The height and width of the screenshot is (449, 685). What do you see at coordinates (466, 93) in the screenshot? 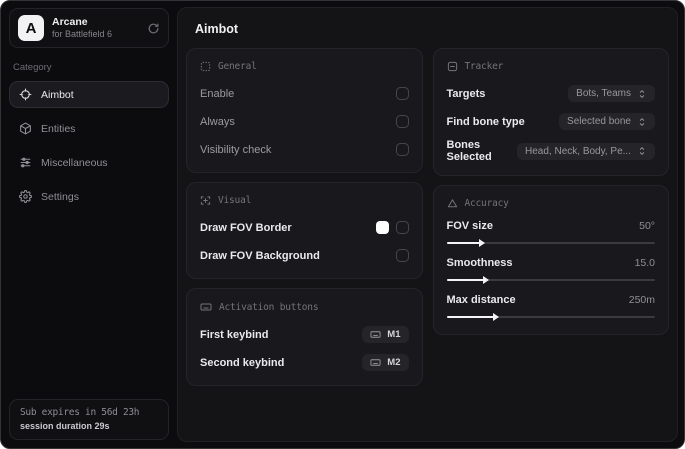
I see `setting-label: Targets` at bounding box center [466, 93].